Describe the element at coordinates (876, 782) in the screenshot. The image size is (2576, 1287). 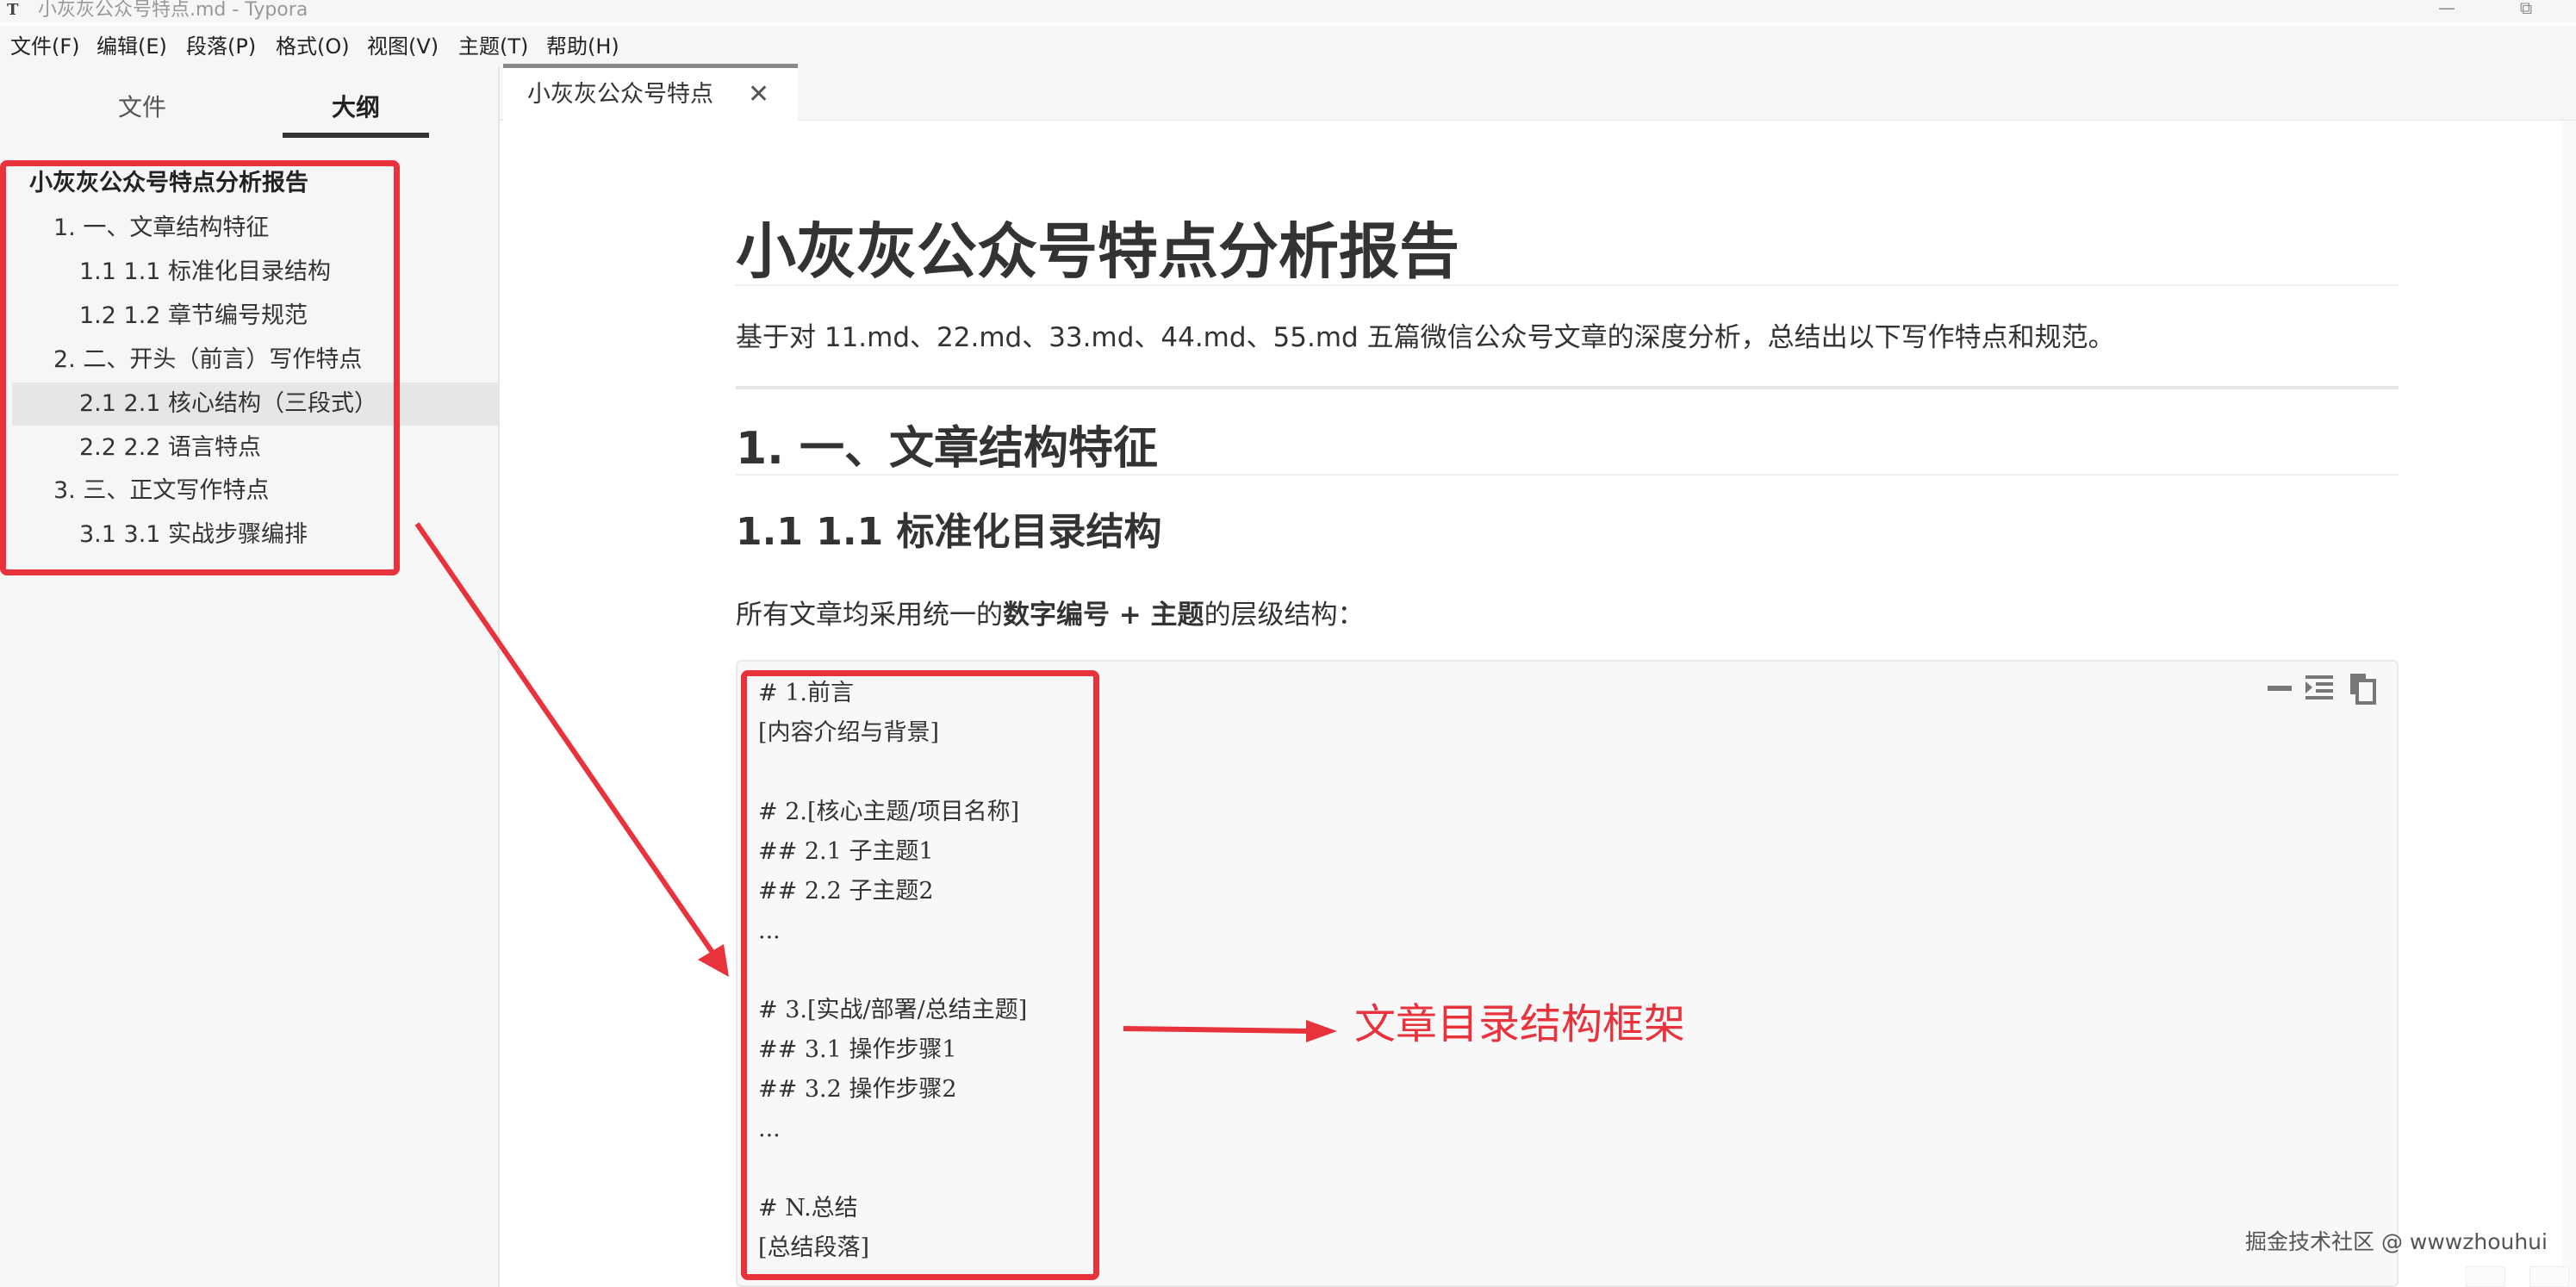
I see `annotation-arrows` at that location.